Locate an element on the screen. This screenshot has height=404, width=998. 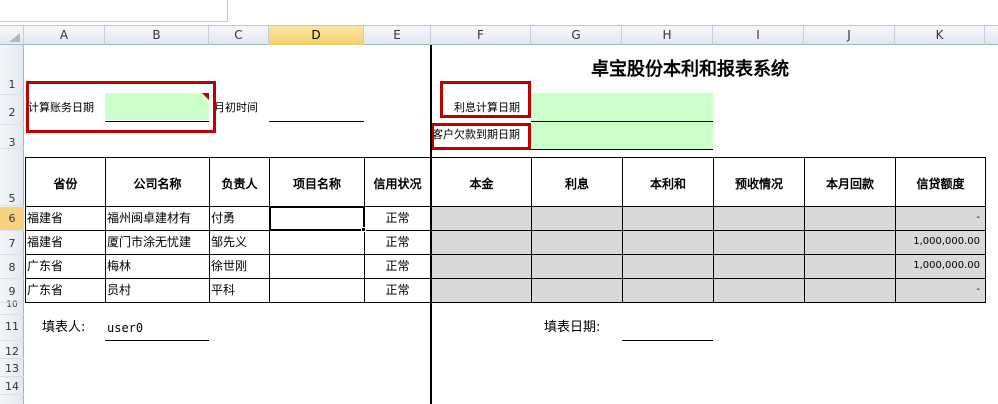
cell-company: 厦门市涂无忧建 is located at coordinates (158, 242).